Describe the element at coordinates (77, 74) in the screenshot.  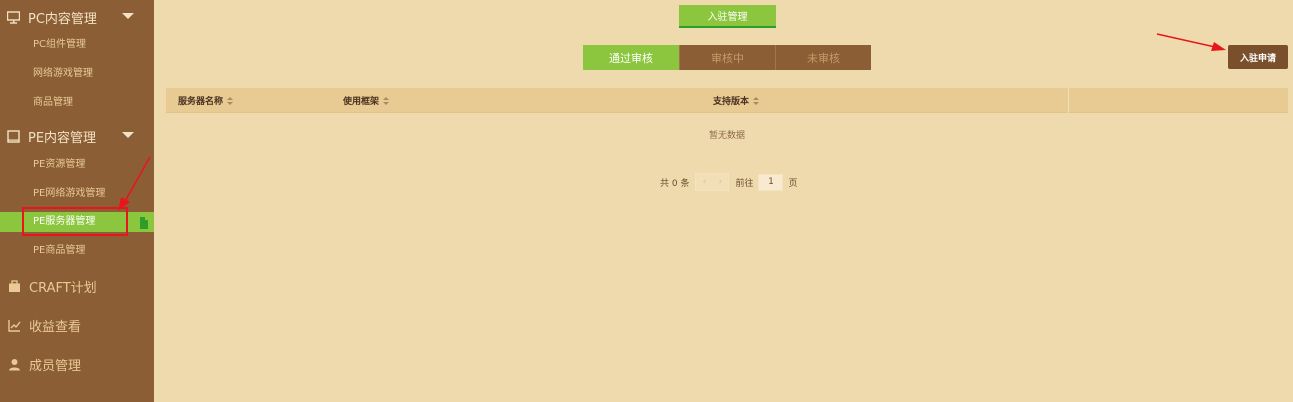
I see `sidebar-item-online-games: 网络游戏管理` at that location.